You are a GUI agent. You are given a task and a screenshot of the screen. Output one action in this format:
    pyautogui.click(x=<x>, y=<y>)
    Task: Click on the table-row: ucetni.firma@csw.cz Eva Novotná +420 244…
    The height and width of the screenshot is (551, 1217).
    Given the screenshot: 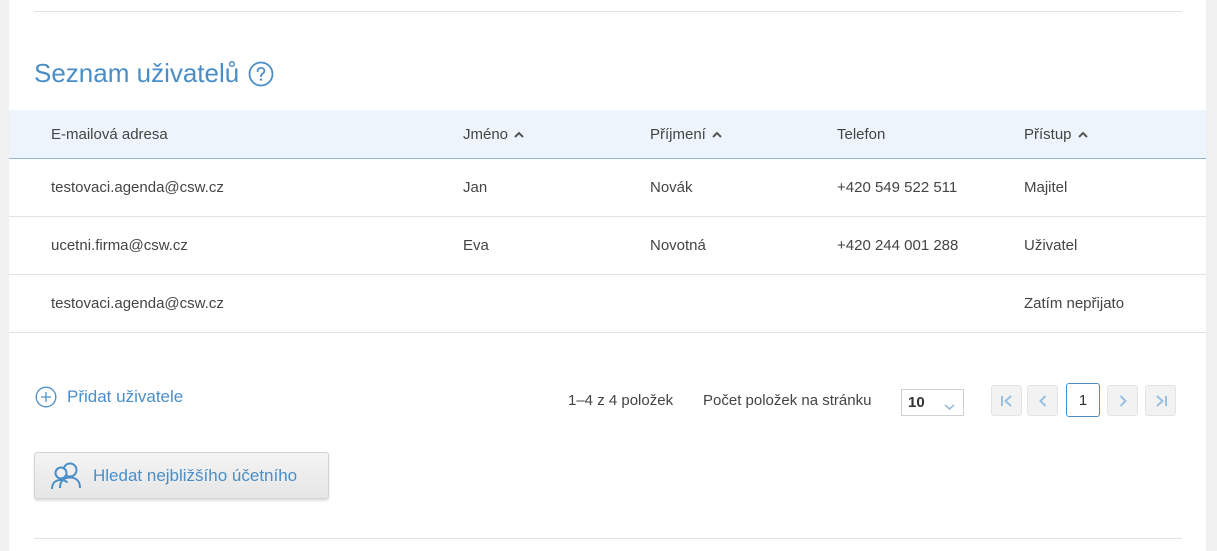 What is the action you would take?
    pyautogui.click(x=607, y=246)
    